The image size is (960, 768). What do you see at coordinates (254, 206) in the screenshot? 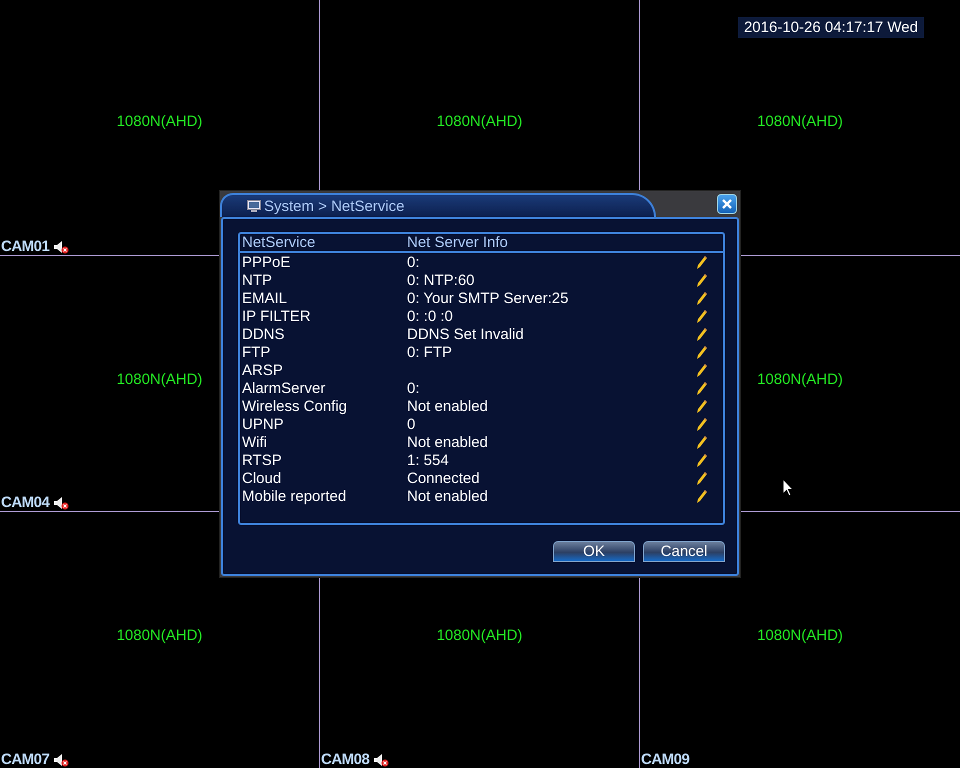
I see `monitor-icon` at bounding box center [254, 206].